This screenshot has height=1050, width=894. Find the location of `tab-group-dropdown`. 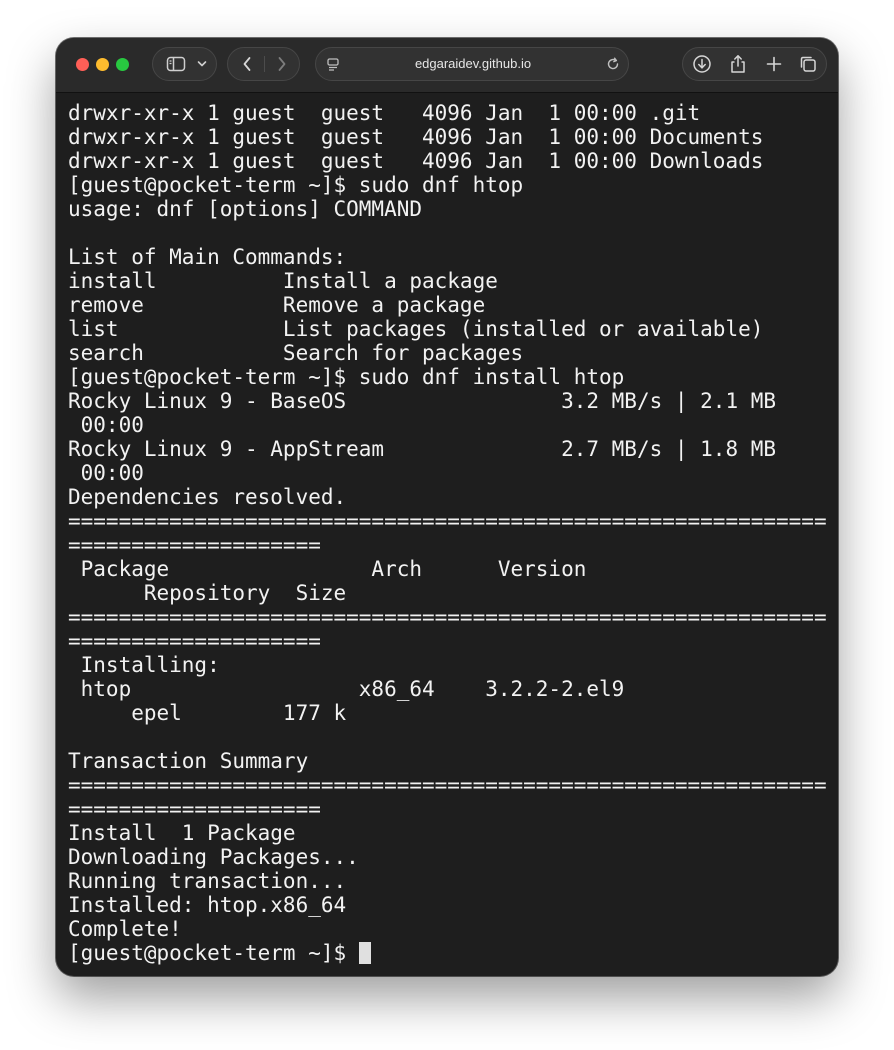

tab-group-dropdown is located at coordinates (202, 64).